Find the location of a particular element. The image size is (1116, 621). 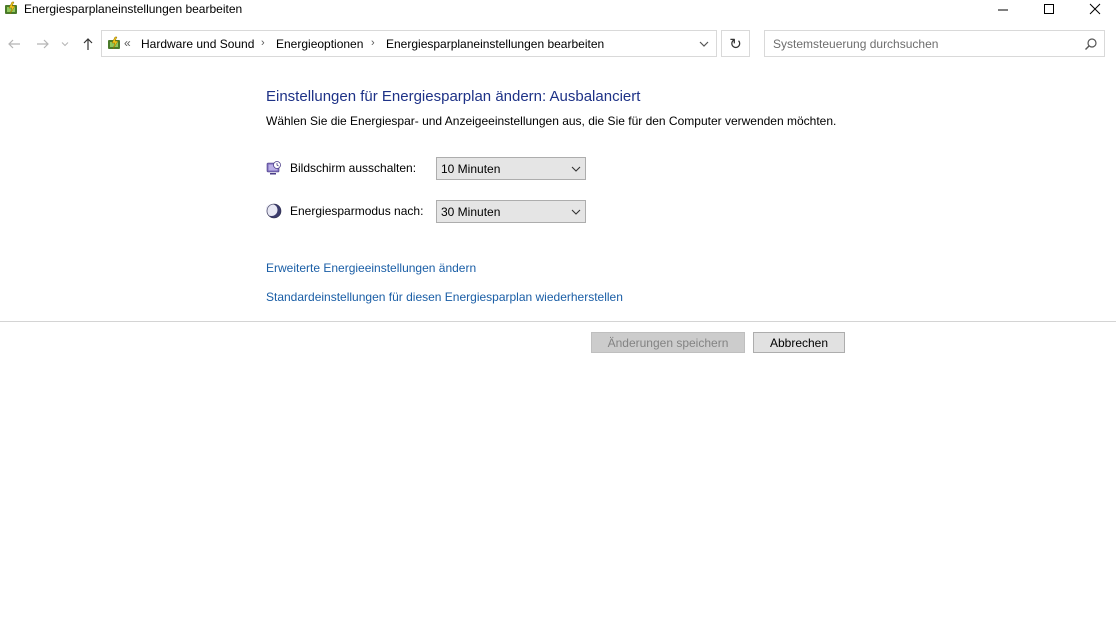

arrow-left-icon is located at coordinates (14, 44).